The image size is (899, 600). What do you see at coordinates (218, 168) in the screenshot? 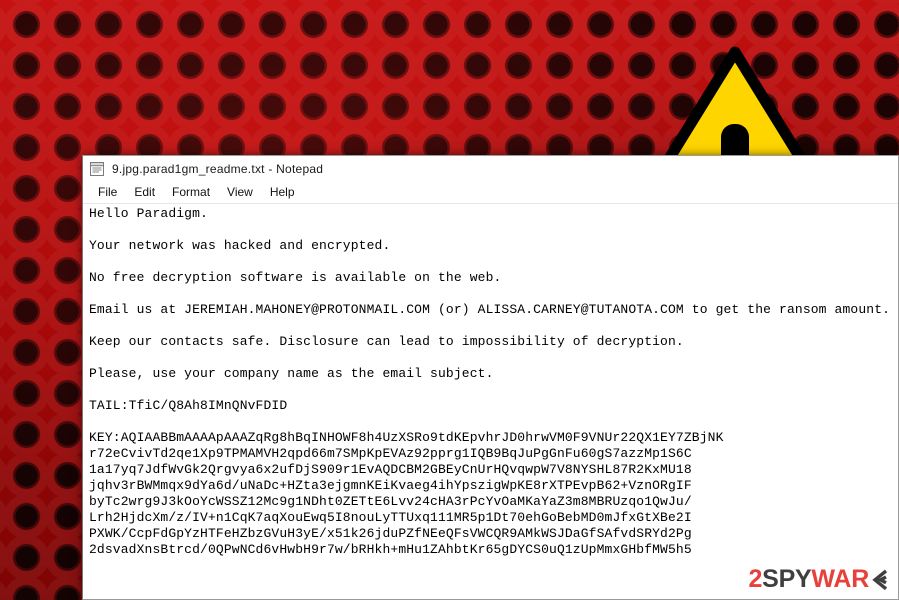
I see `notepad-title: 9.jpg.parad1gm_readme.txt - Notepad` at bounding box center [218, 168].